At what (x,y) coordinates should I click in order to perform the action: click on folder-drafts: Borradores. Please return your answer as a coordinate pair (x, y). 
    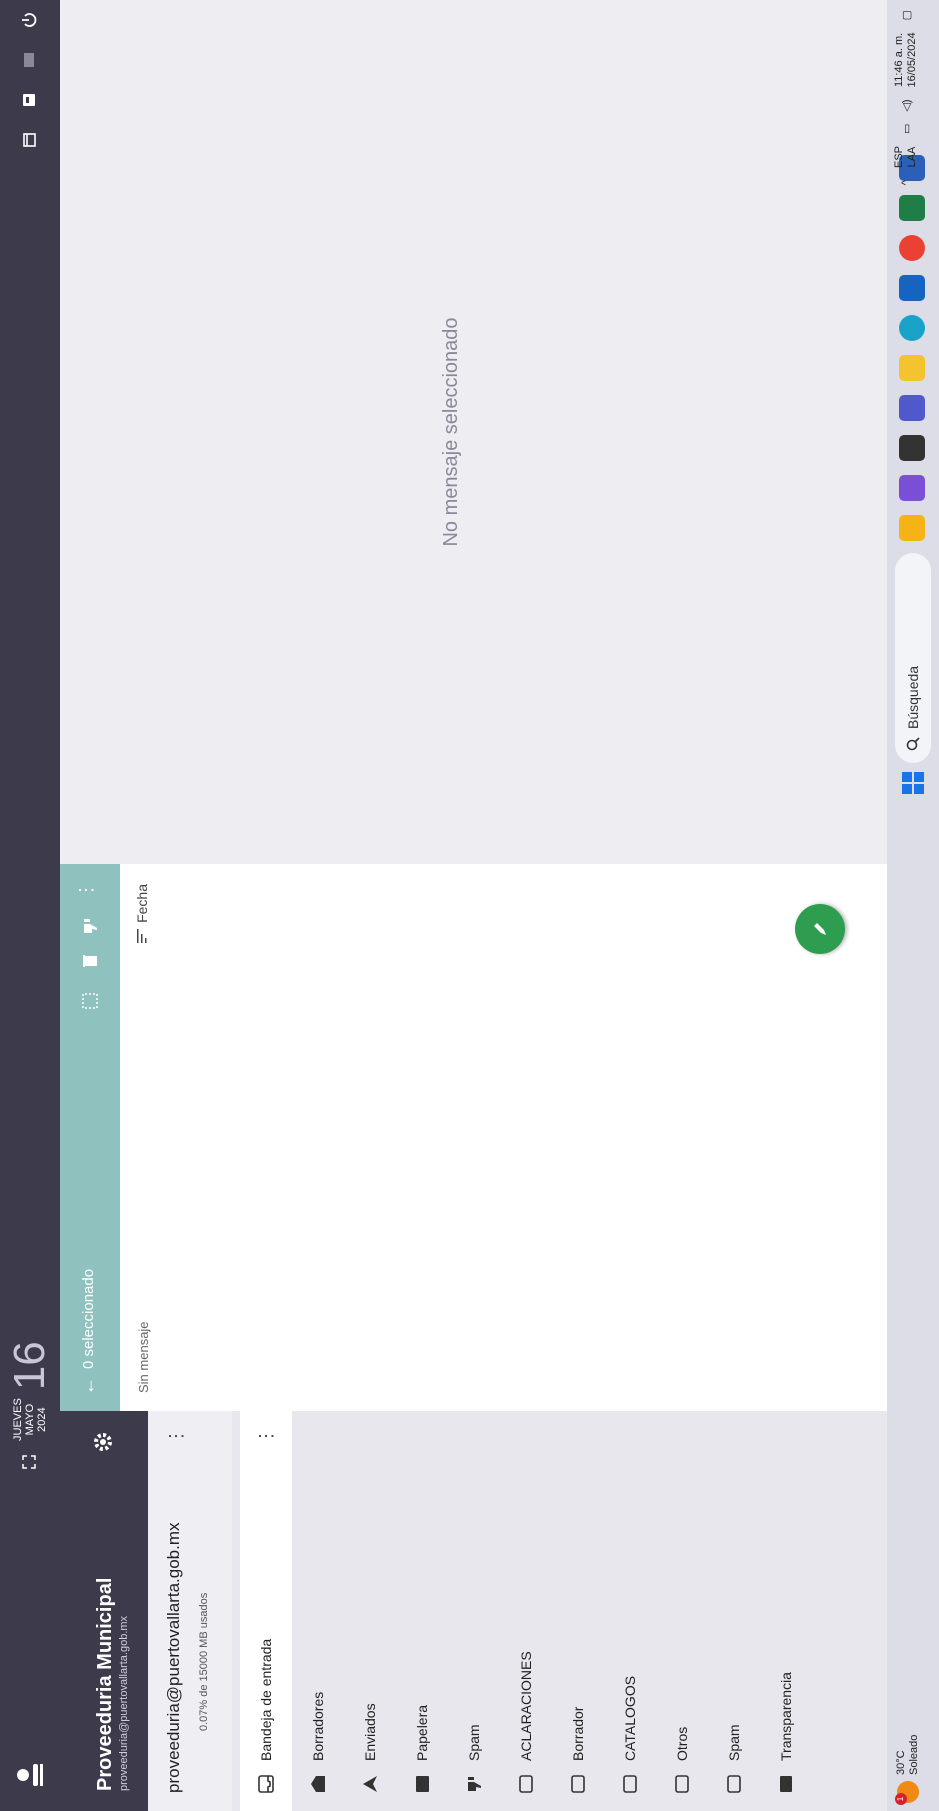
    Looking at the image, I should click on (318, 1611).